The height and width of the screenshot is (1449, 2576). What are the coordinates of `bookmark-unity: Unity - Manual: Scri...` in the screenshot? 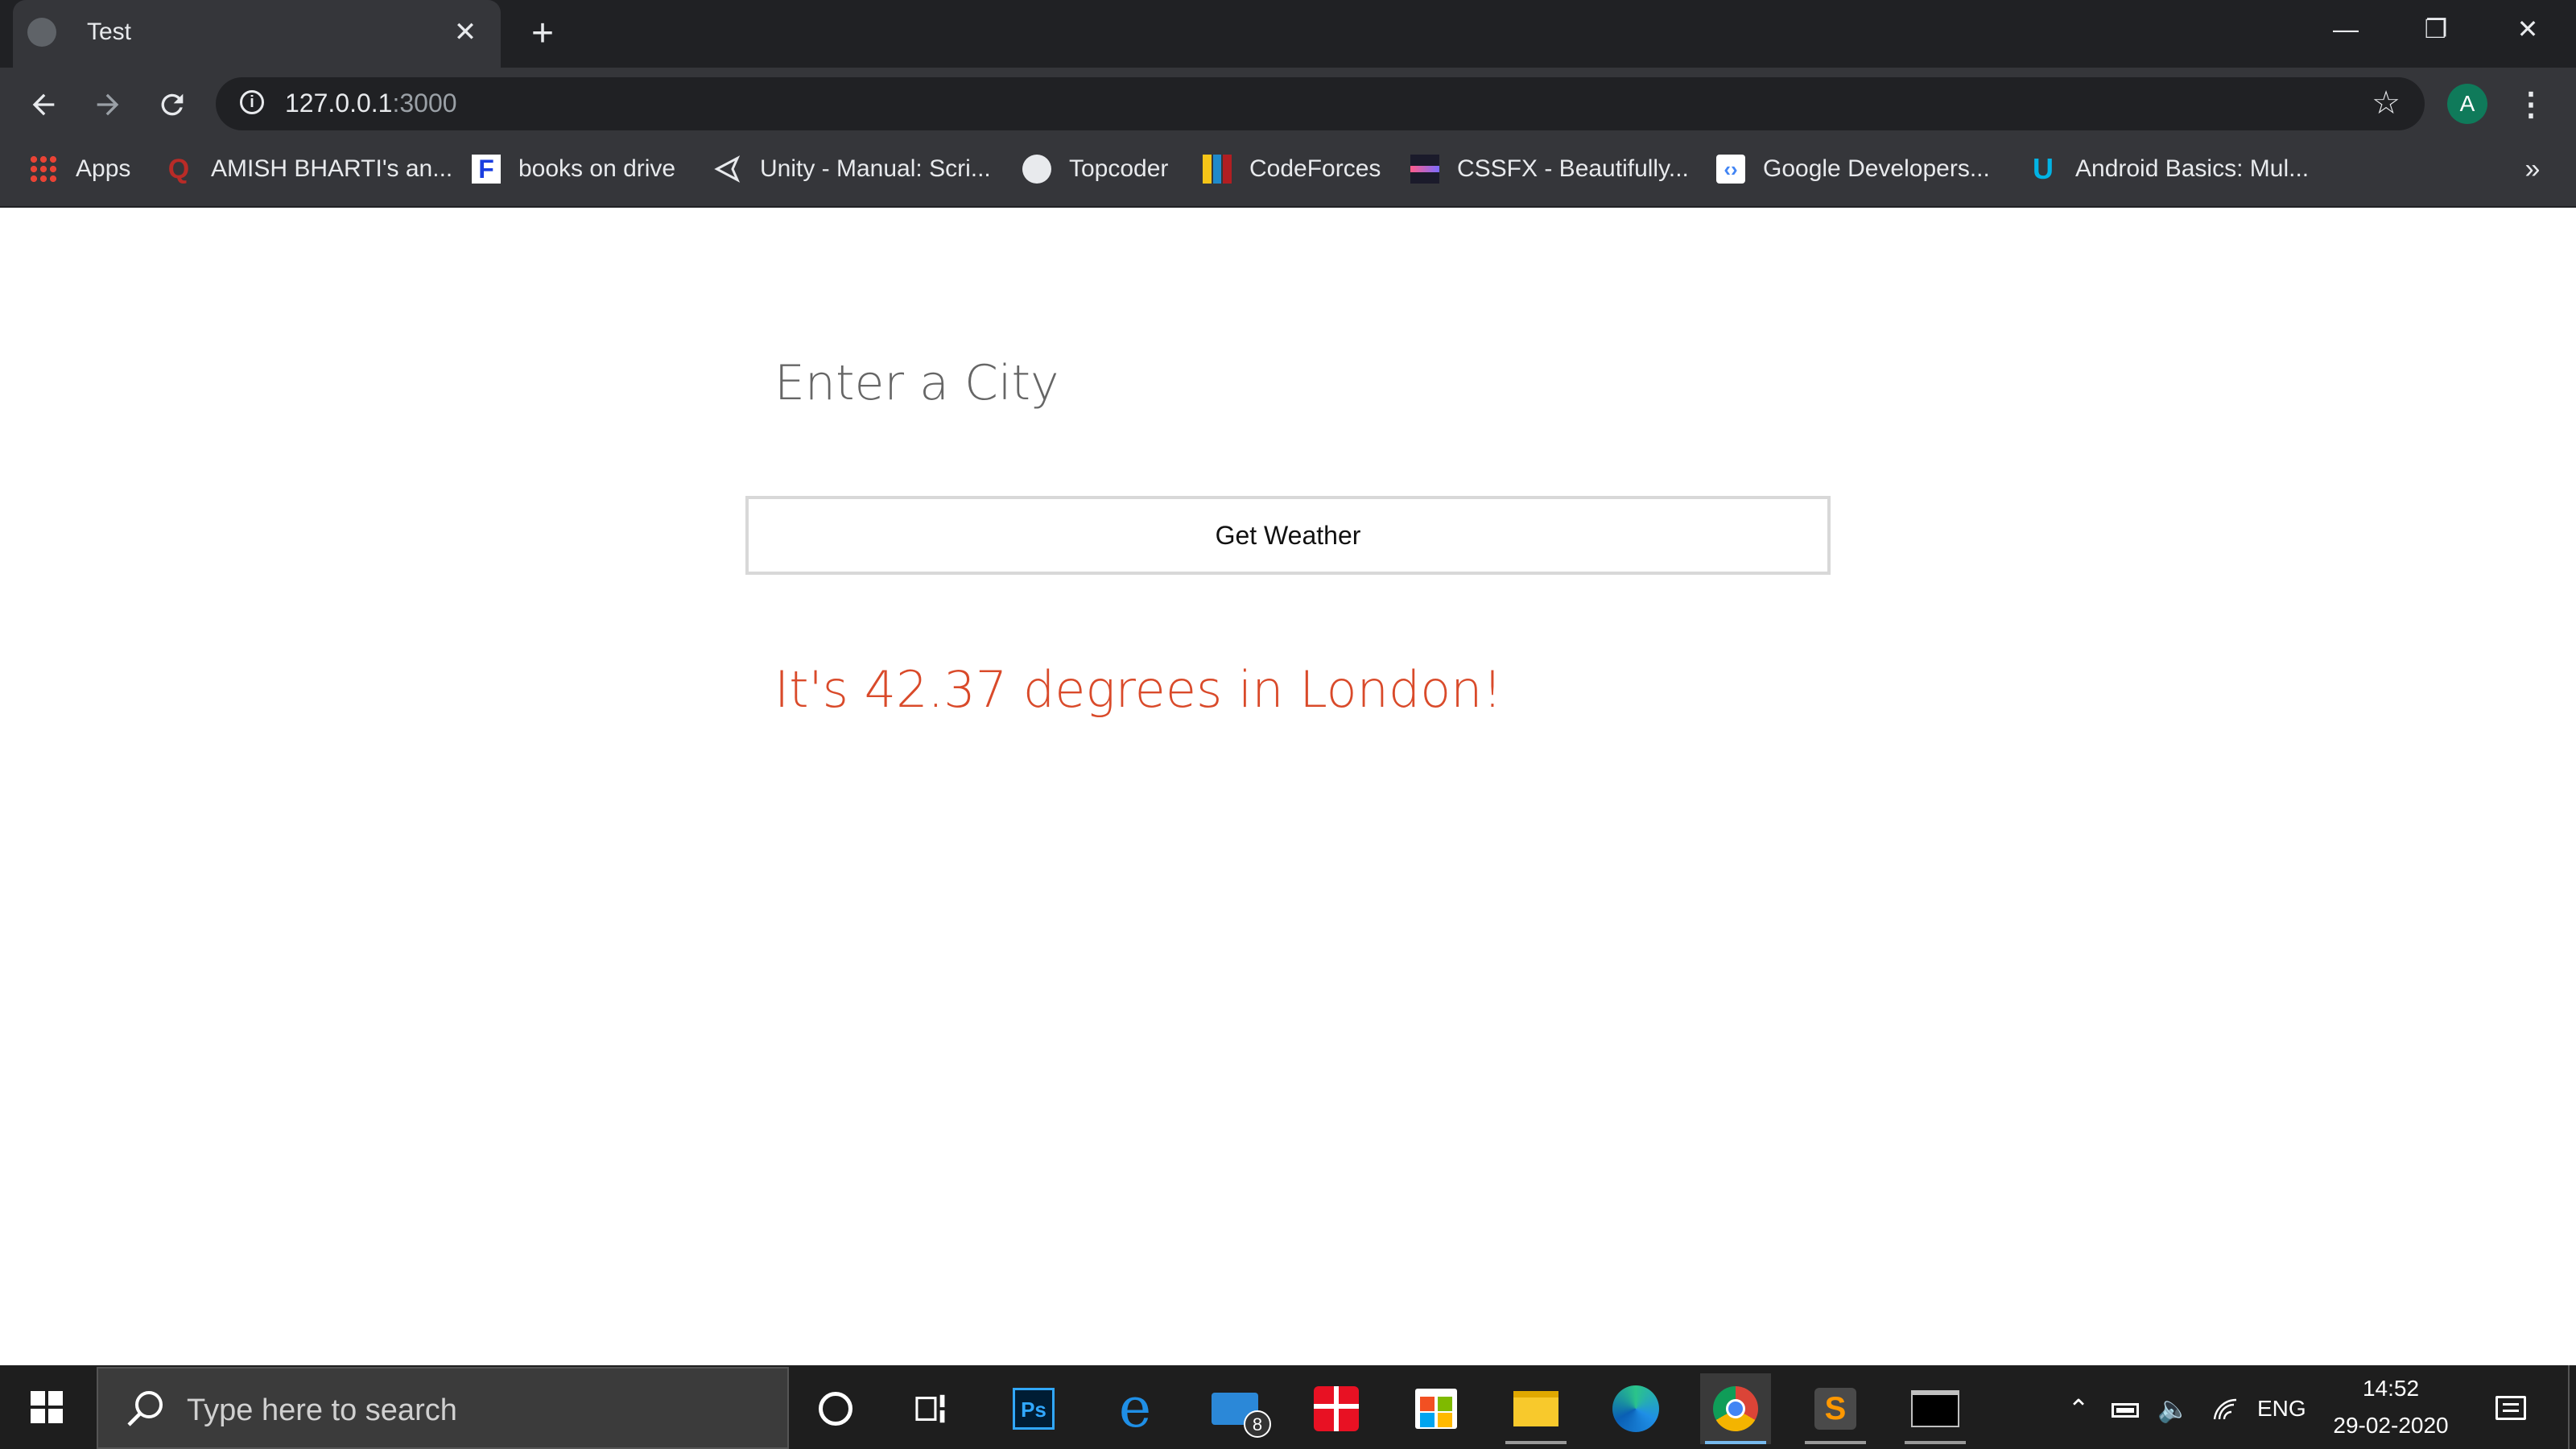 It's located at (852, 169).